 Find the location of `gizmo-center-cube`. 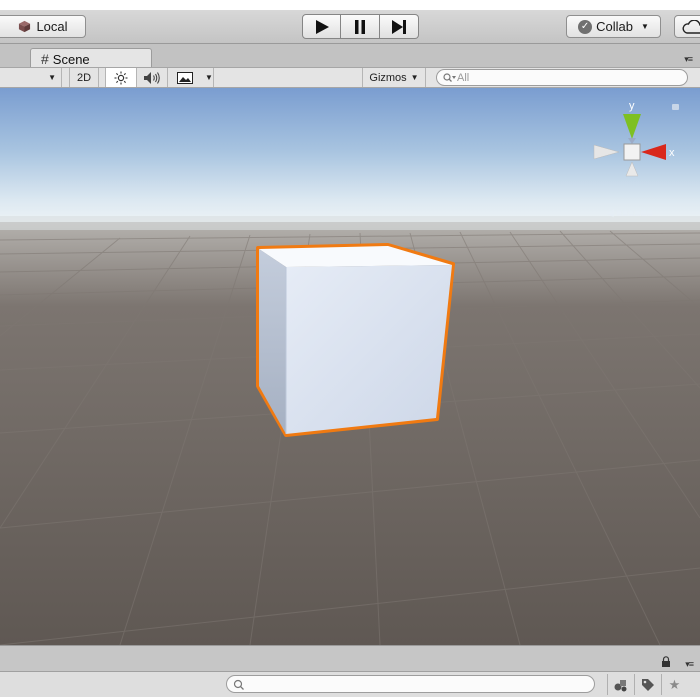

gizmo-center-cube is located at coordinates (632, 152).